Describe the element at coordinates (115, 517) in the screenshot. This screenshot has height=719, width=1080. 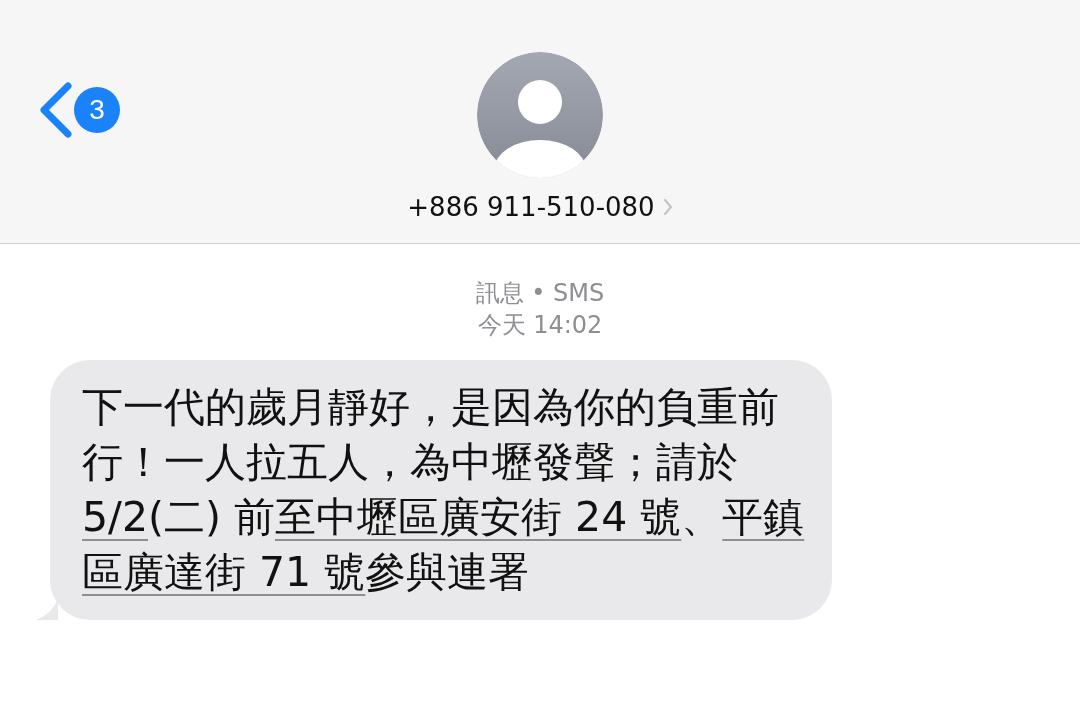
I see `message-link: 5/2` at that location.